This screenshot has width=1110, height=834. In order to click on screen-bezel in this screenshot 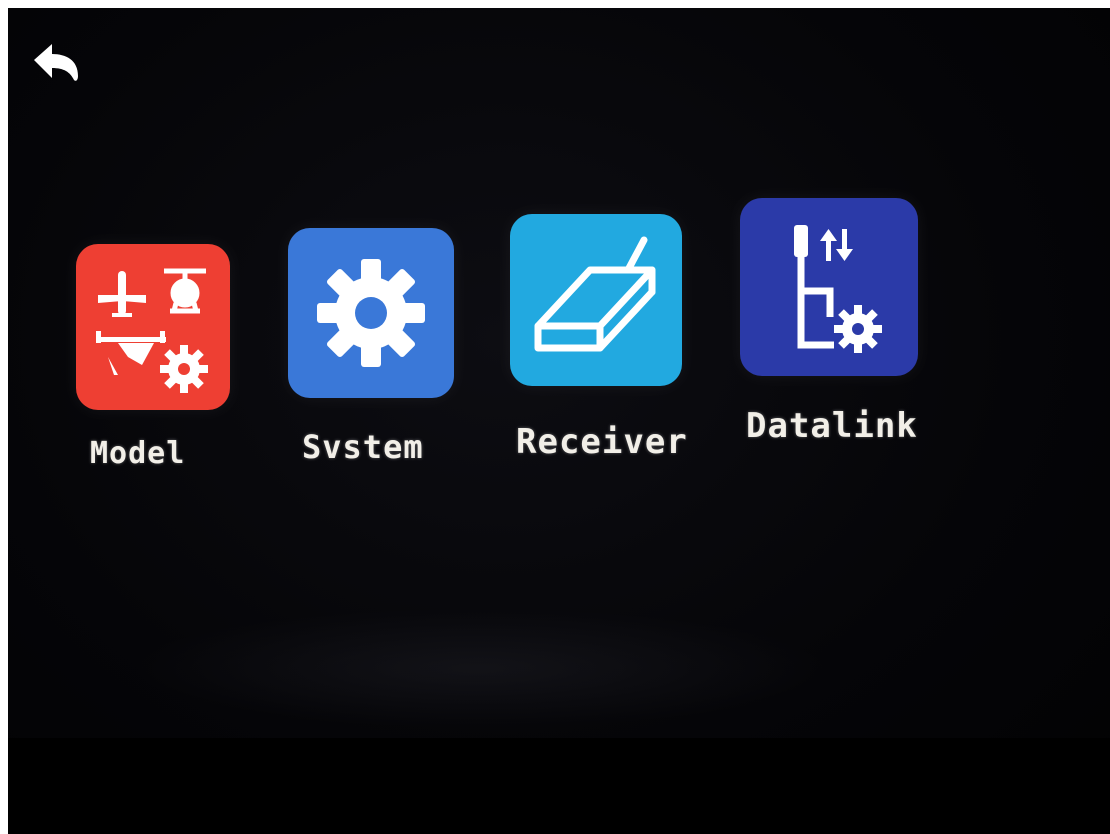, I will do `click(559, 786)`.